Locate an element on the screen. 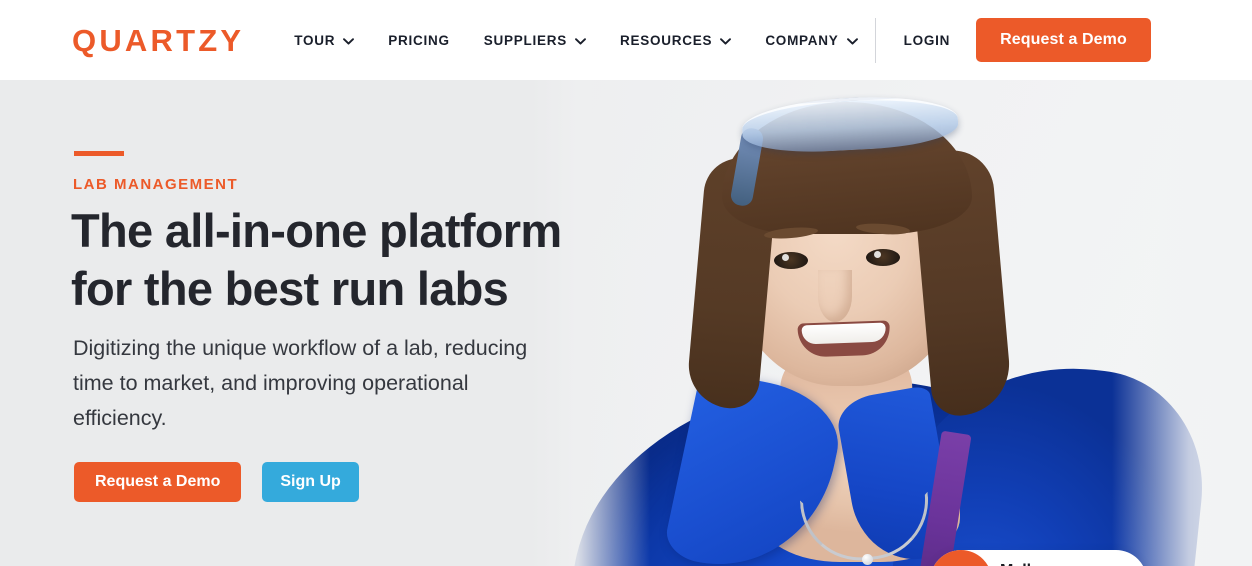  nav-item-suppliers-label: SUPPLIERS is located at coordinates (525, 40).